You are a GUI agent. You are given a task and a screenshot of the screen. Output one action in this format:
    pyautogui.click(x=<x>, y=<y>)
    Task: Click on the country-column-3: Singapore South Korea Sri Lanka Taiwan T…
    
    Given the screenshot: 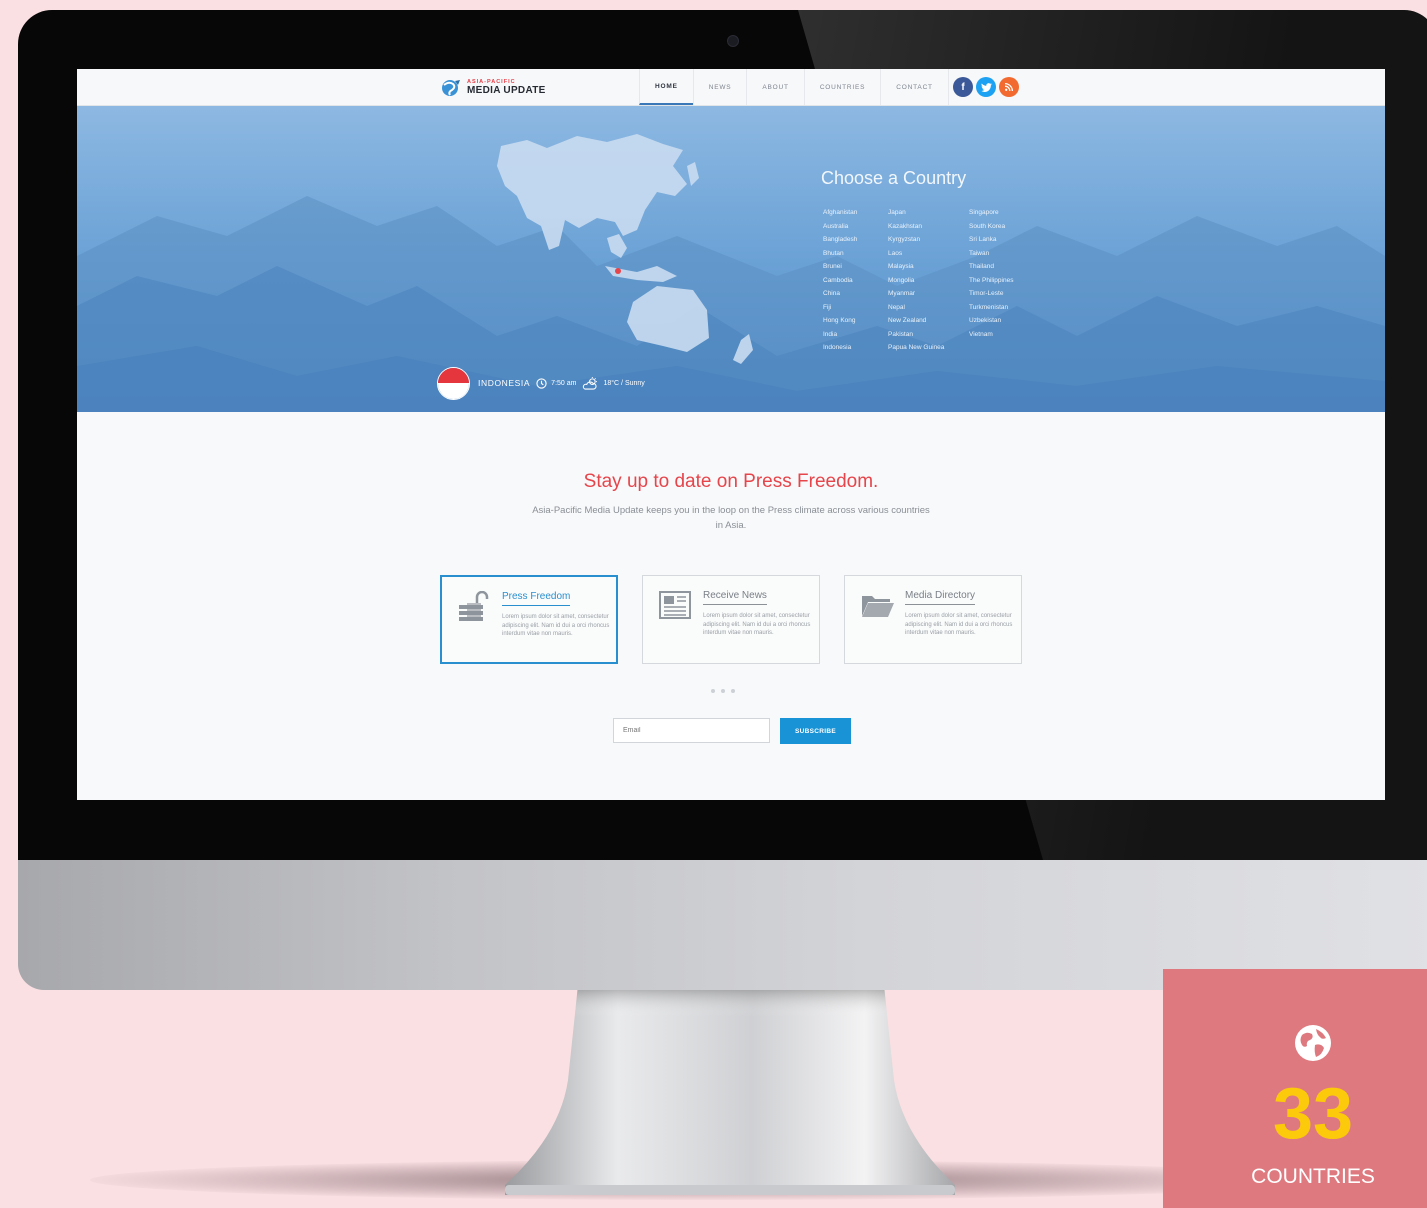 What is the action you would take?
    pyautogui.click(x=991, y=273)
    